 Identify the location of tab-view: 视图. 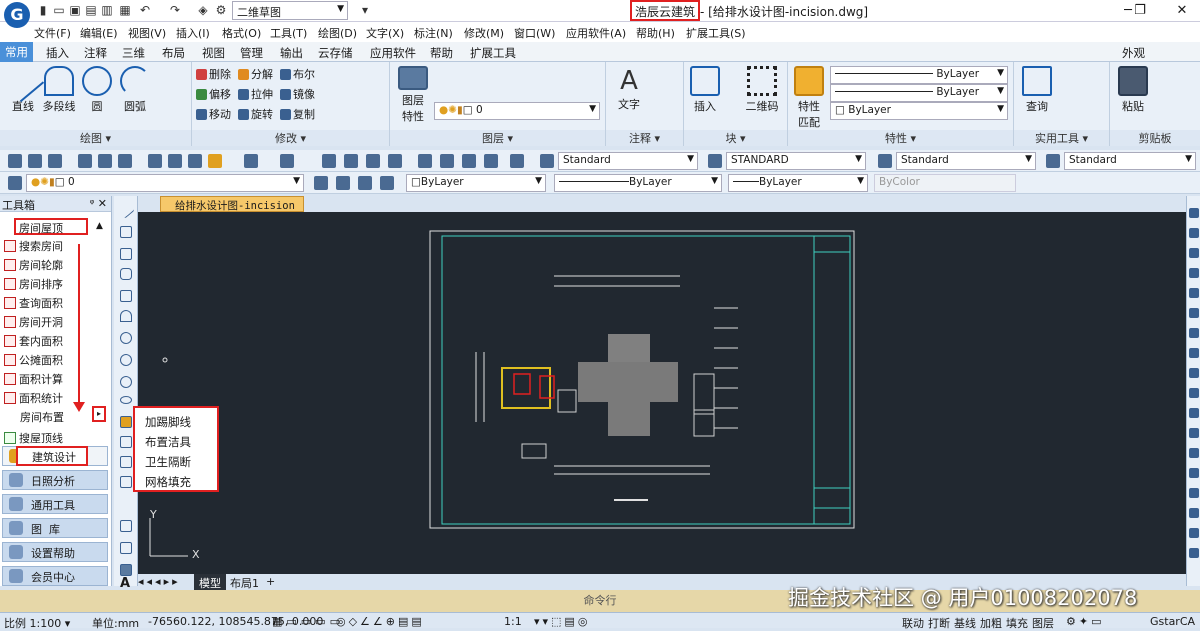
(213, 53).